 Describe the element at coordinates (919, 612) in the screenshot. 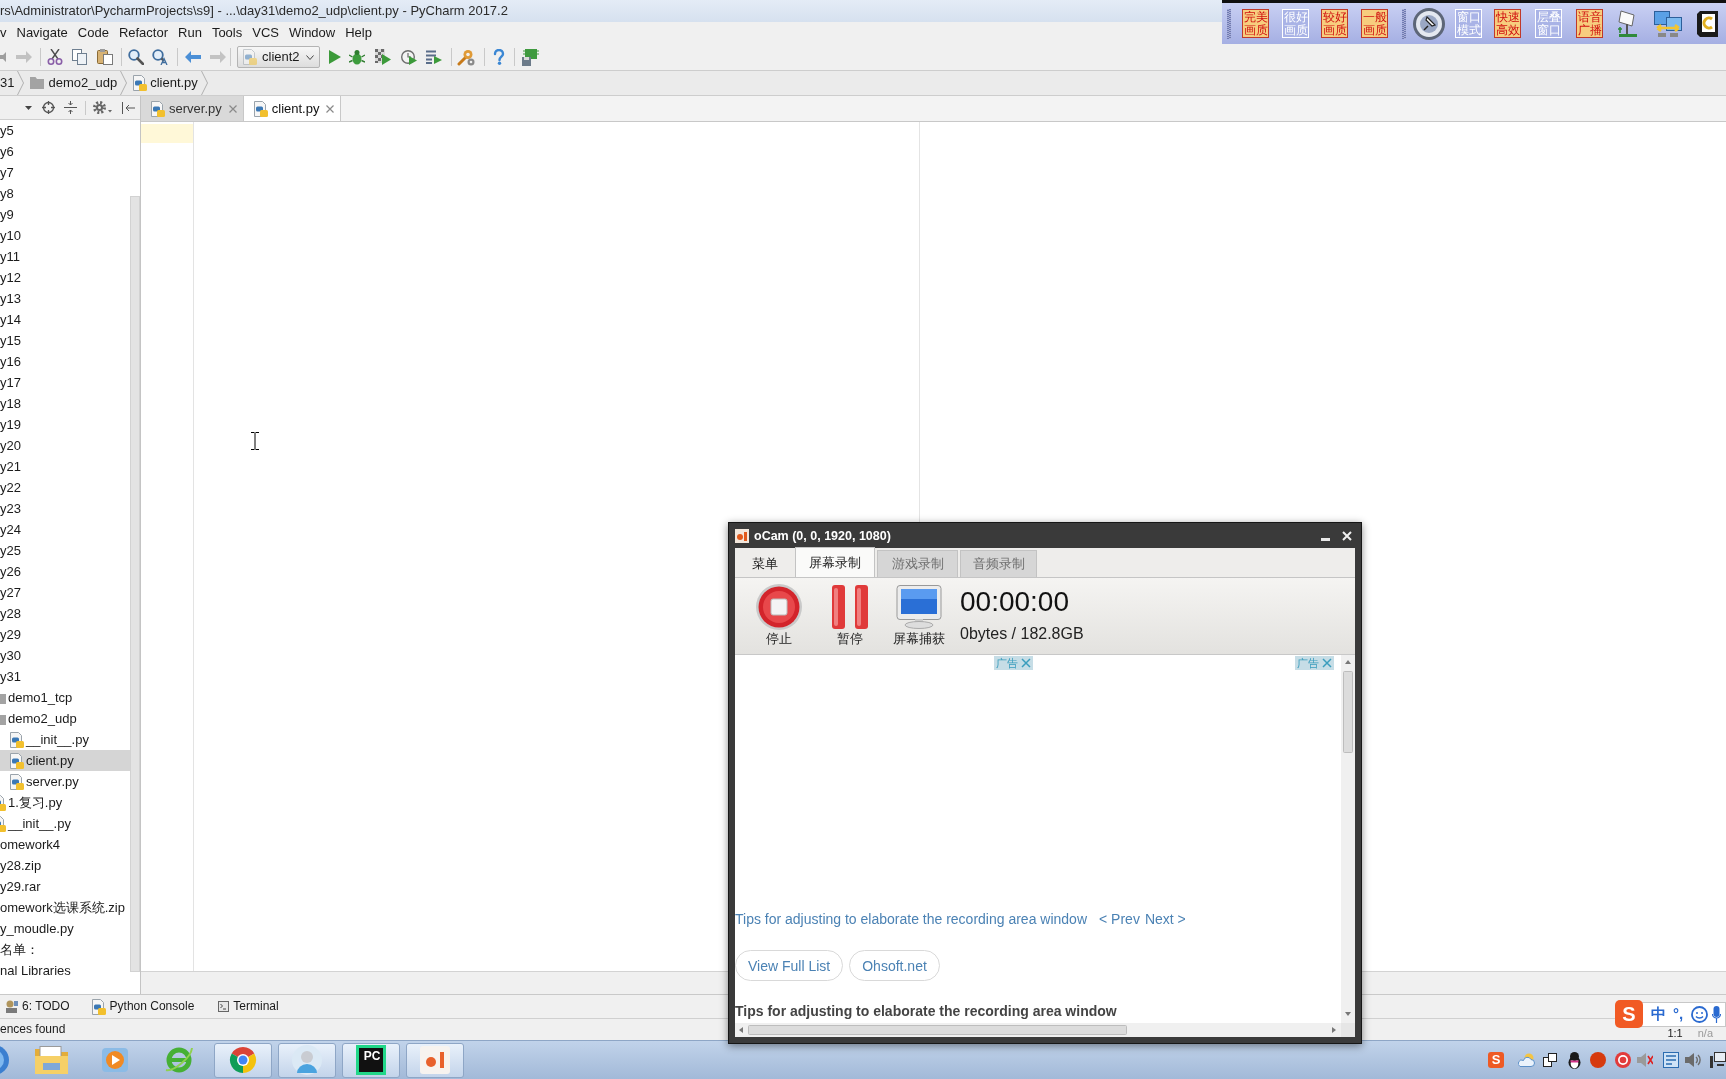

I see `capture-button: 屏幕捕获` at that location.